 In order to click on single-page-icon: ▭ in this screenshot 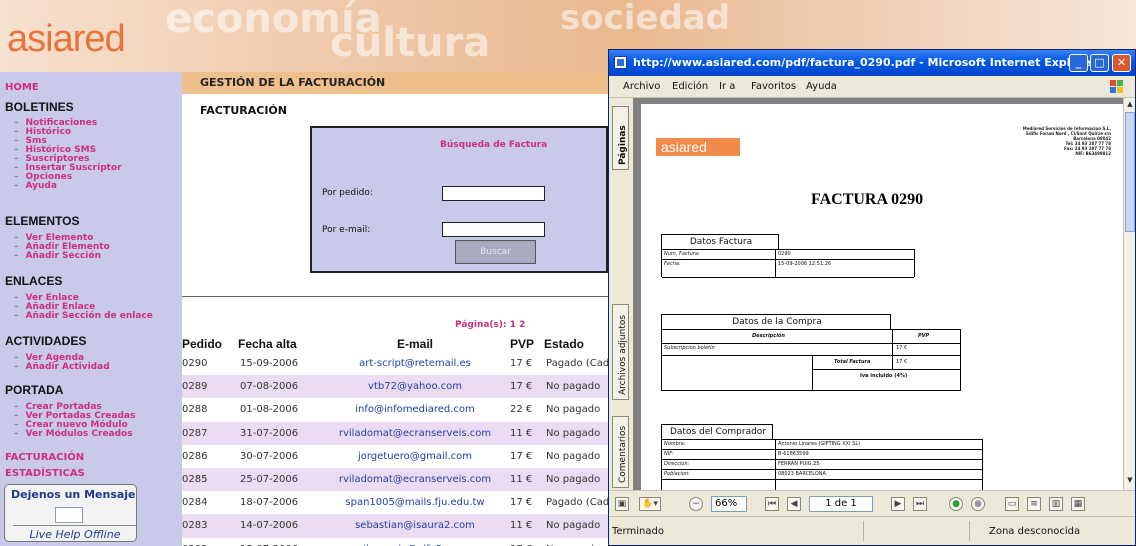, I will do `click(1012, 504)`.